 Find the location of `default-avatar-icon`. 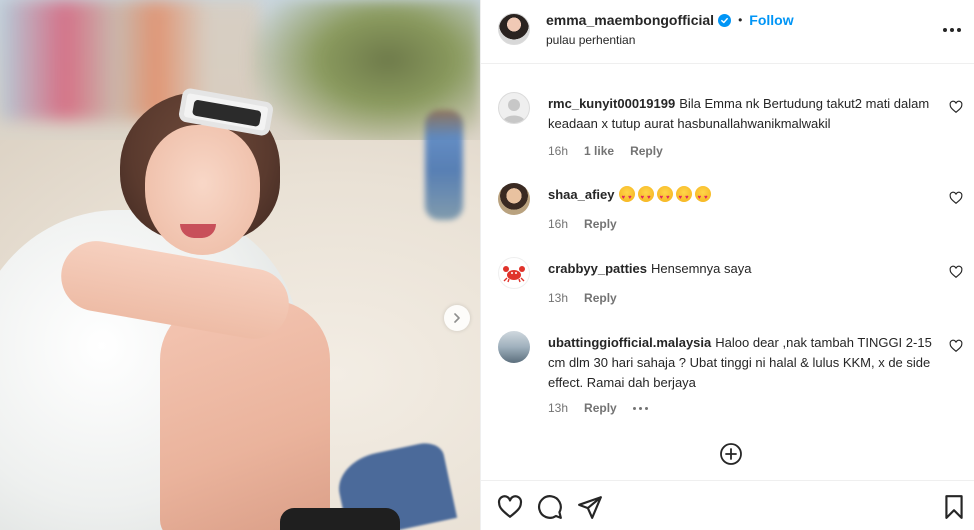

default-avatar-icon is located at coordinates (514, 111).